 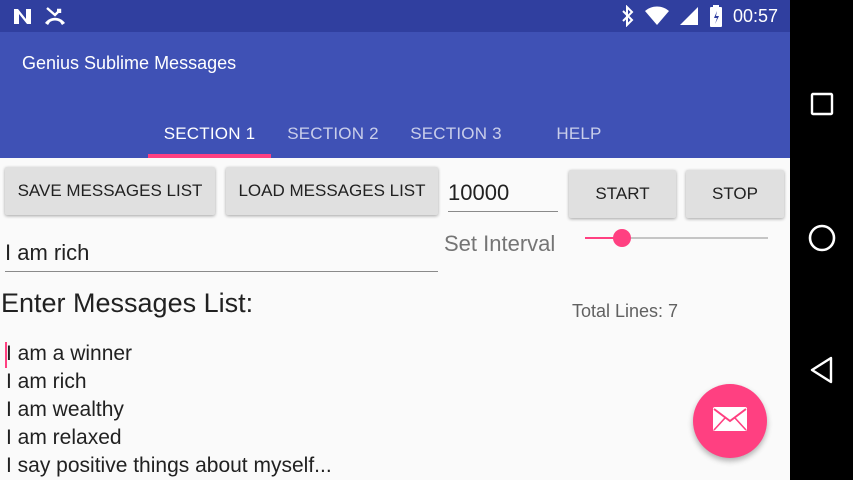 I want to click on stop-button: STOP, so click(x=735, y=194).